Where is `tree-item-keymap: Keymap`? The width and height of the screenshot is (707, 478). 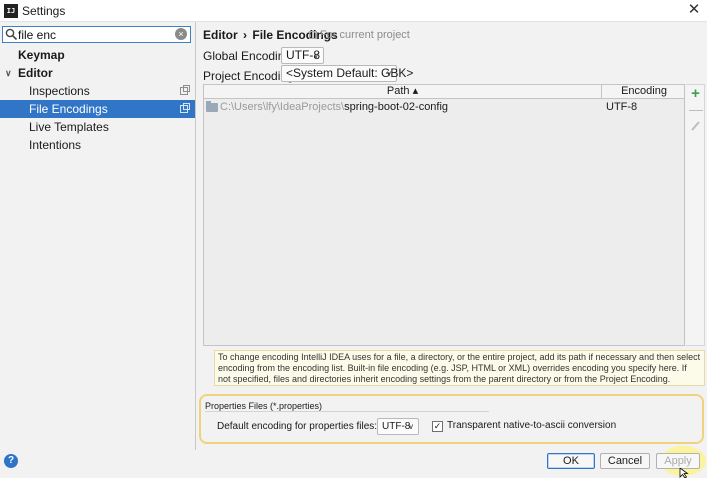 tree-item-keymap: Keymap is located at coordinates (97, 55).